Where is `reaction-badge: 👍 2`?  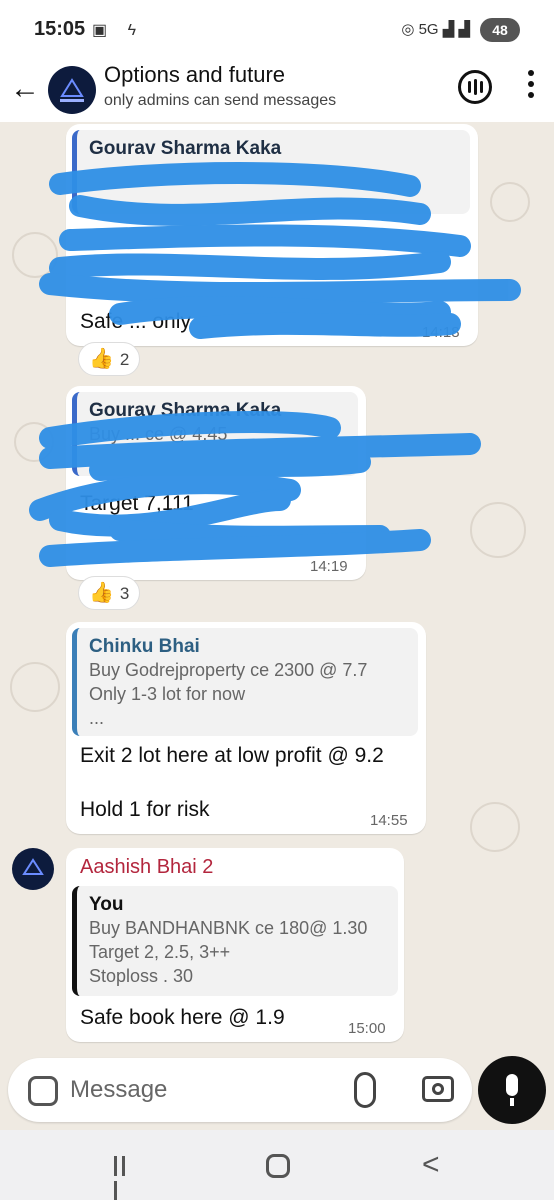
reaction-badge: 👍 2 is located at coordinates (109, 359).